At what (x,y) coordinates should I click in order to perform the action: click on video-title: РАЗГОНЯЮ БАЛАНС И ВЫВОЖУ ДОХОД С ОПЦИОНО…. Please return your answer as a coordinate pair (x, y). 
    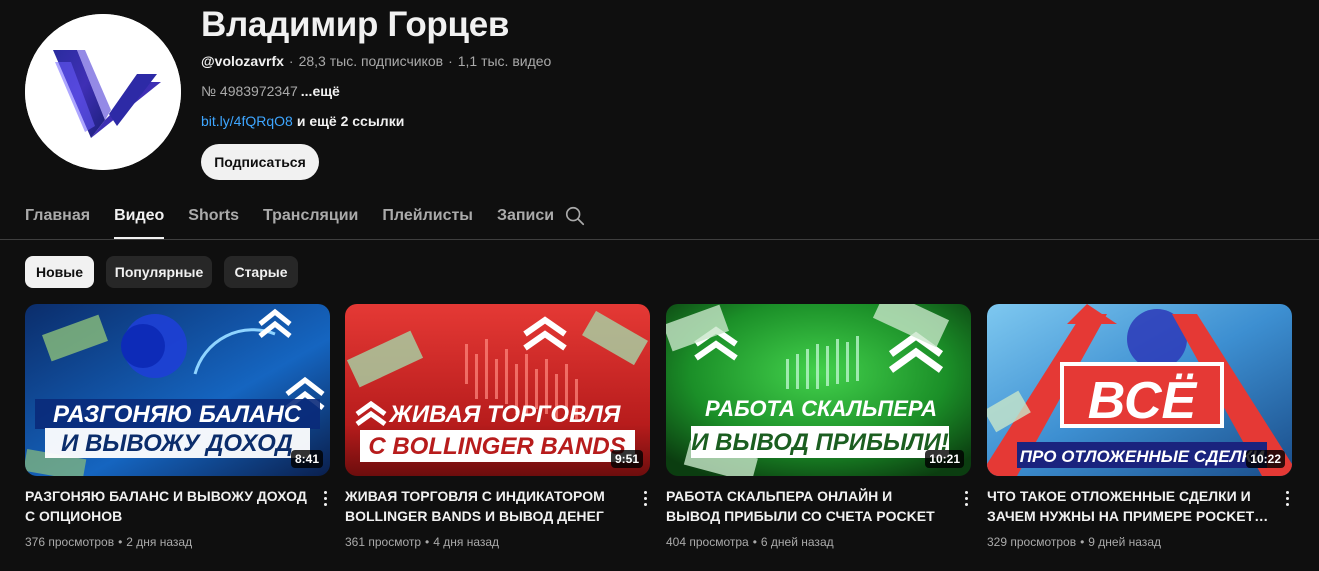
    Looking at the image, I should click on (166, 506).